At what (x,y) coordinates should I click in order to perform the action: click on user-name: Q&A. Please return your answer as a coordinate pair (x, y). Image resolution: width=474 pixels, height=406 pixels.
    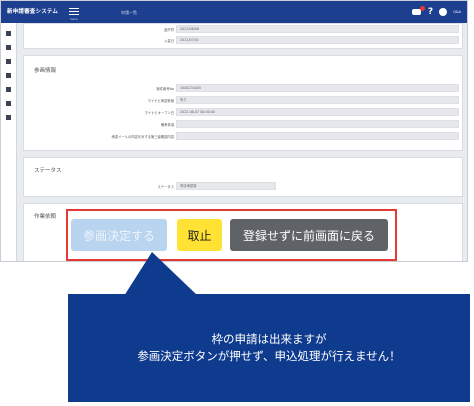
    Looking at the image, I should click on (457, 12).